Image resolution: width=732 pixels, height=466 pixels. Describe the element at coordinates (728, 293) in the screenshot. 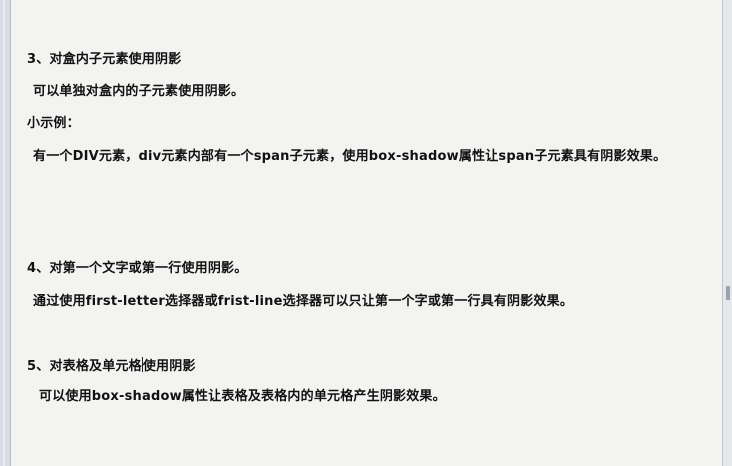

I see `scroll-grip-handle` at that location.